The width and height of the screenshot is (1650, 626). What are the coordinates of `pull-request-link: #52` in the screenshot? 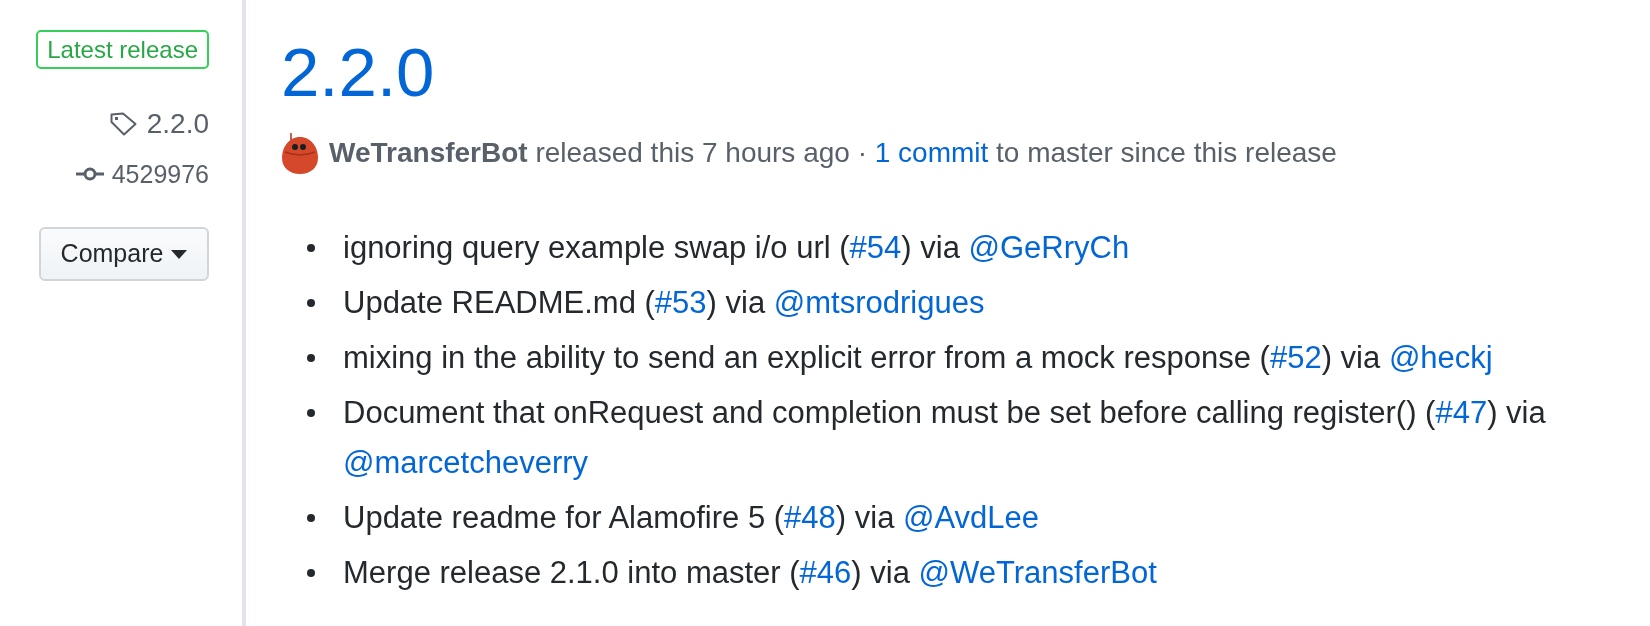 It's located at (1295, 357).